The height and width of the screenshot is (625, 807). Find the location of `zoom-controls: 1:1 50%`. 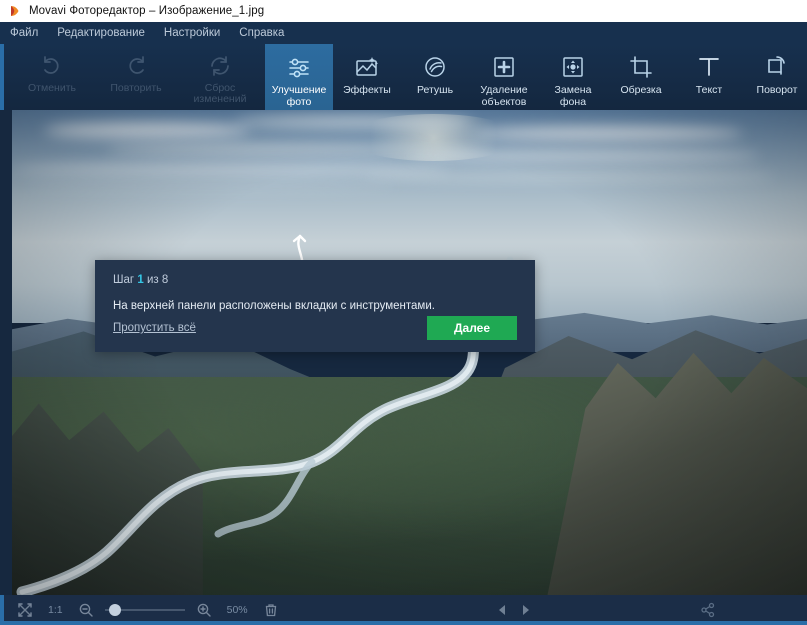

zoom-controls: 1:1 50% is located at coordinates (142, 610).